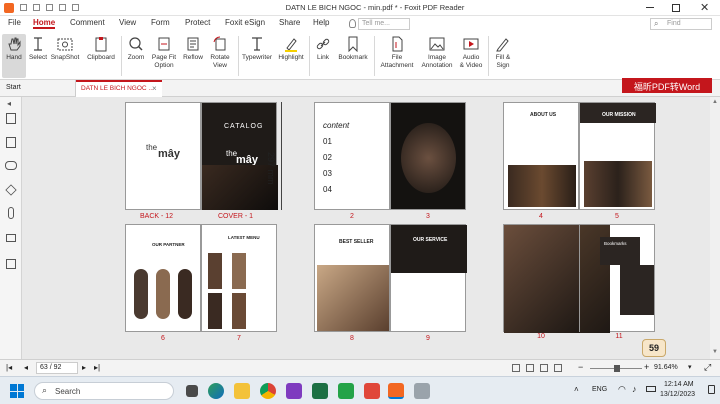 The image size is (720, 404). Describe the element at coordinates (711, 389) in the screenshot. I see `notification-icon` at that location.